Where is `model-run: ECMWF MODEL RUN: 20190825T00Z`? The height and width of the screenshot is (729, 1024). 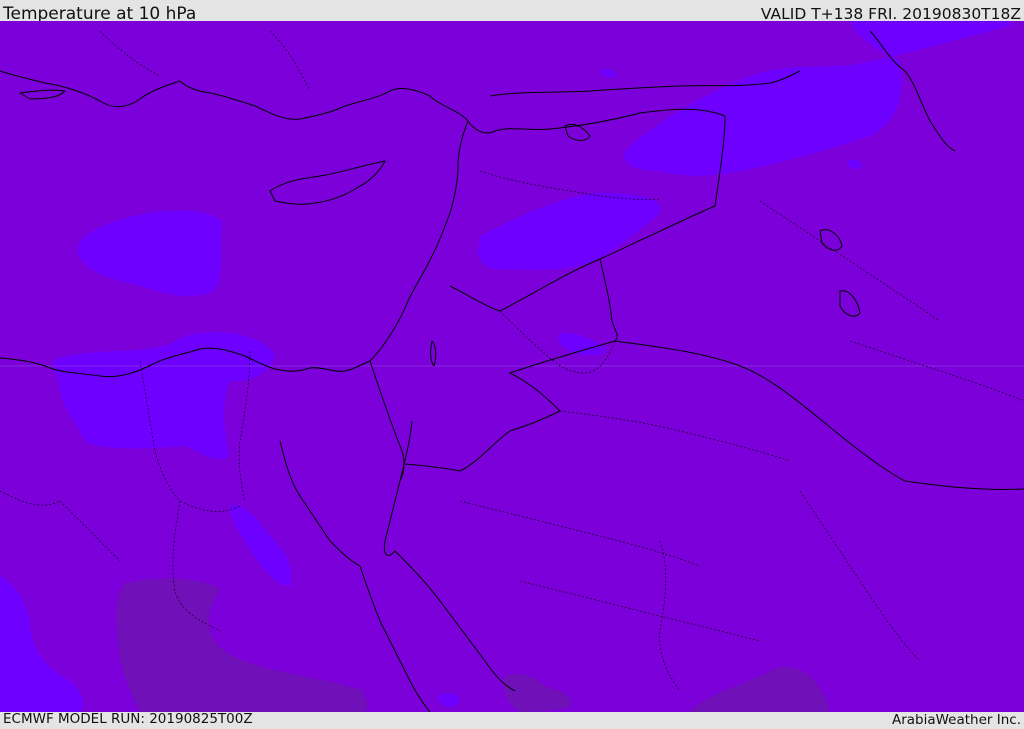 model-run: ECMWF MODEL RUN: 20190825T00Z is located at coordinates (128, 719).